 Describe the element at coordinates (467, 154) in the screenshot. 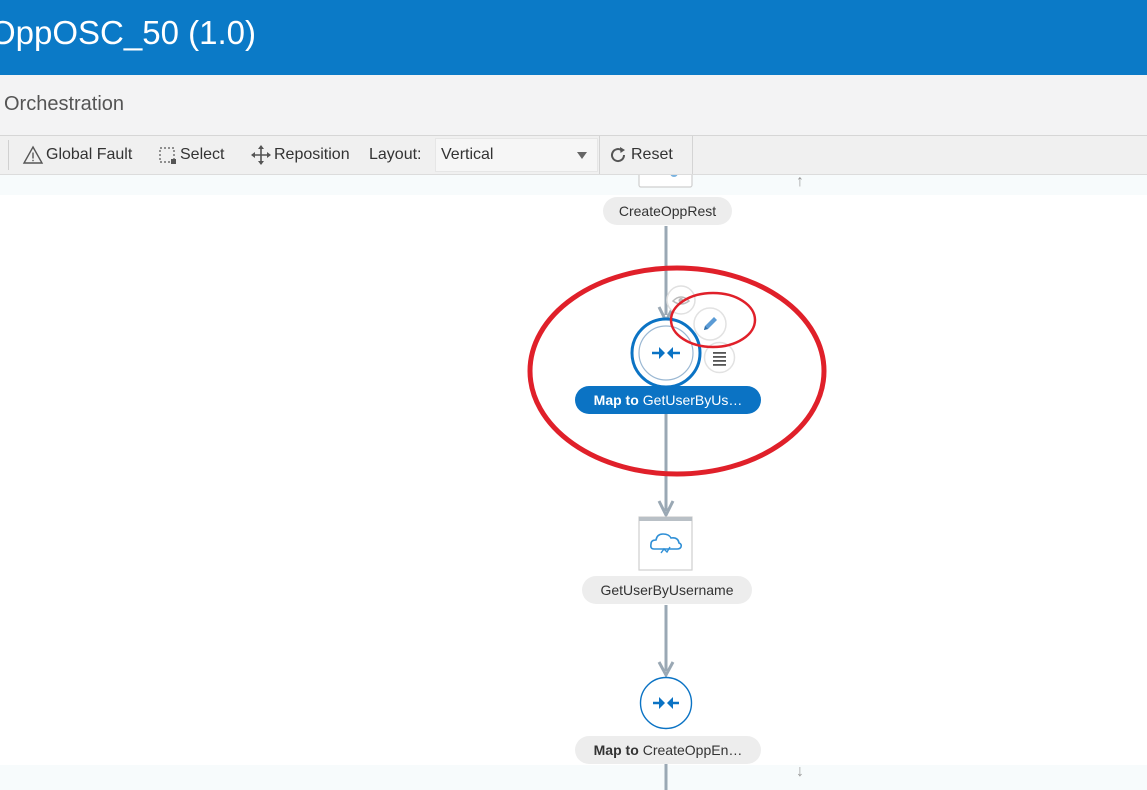

I see `layout-select-value: Vertical` at that location.